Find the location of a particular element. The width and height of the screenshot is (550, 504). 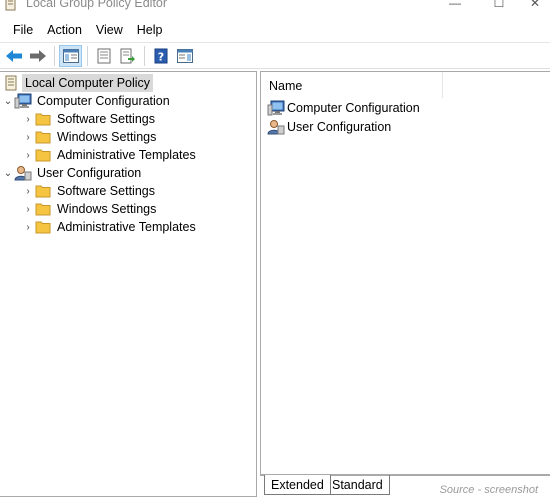

forward-button is located at coordinates (37, 56).